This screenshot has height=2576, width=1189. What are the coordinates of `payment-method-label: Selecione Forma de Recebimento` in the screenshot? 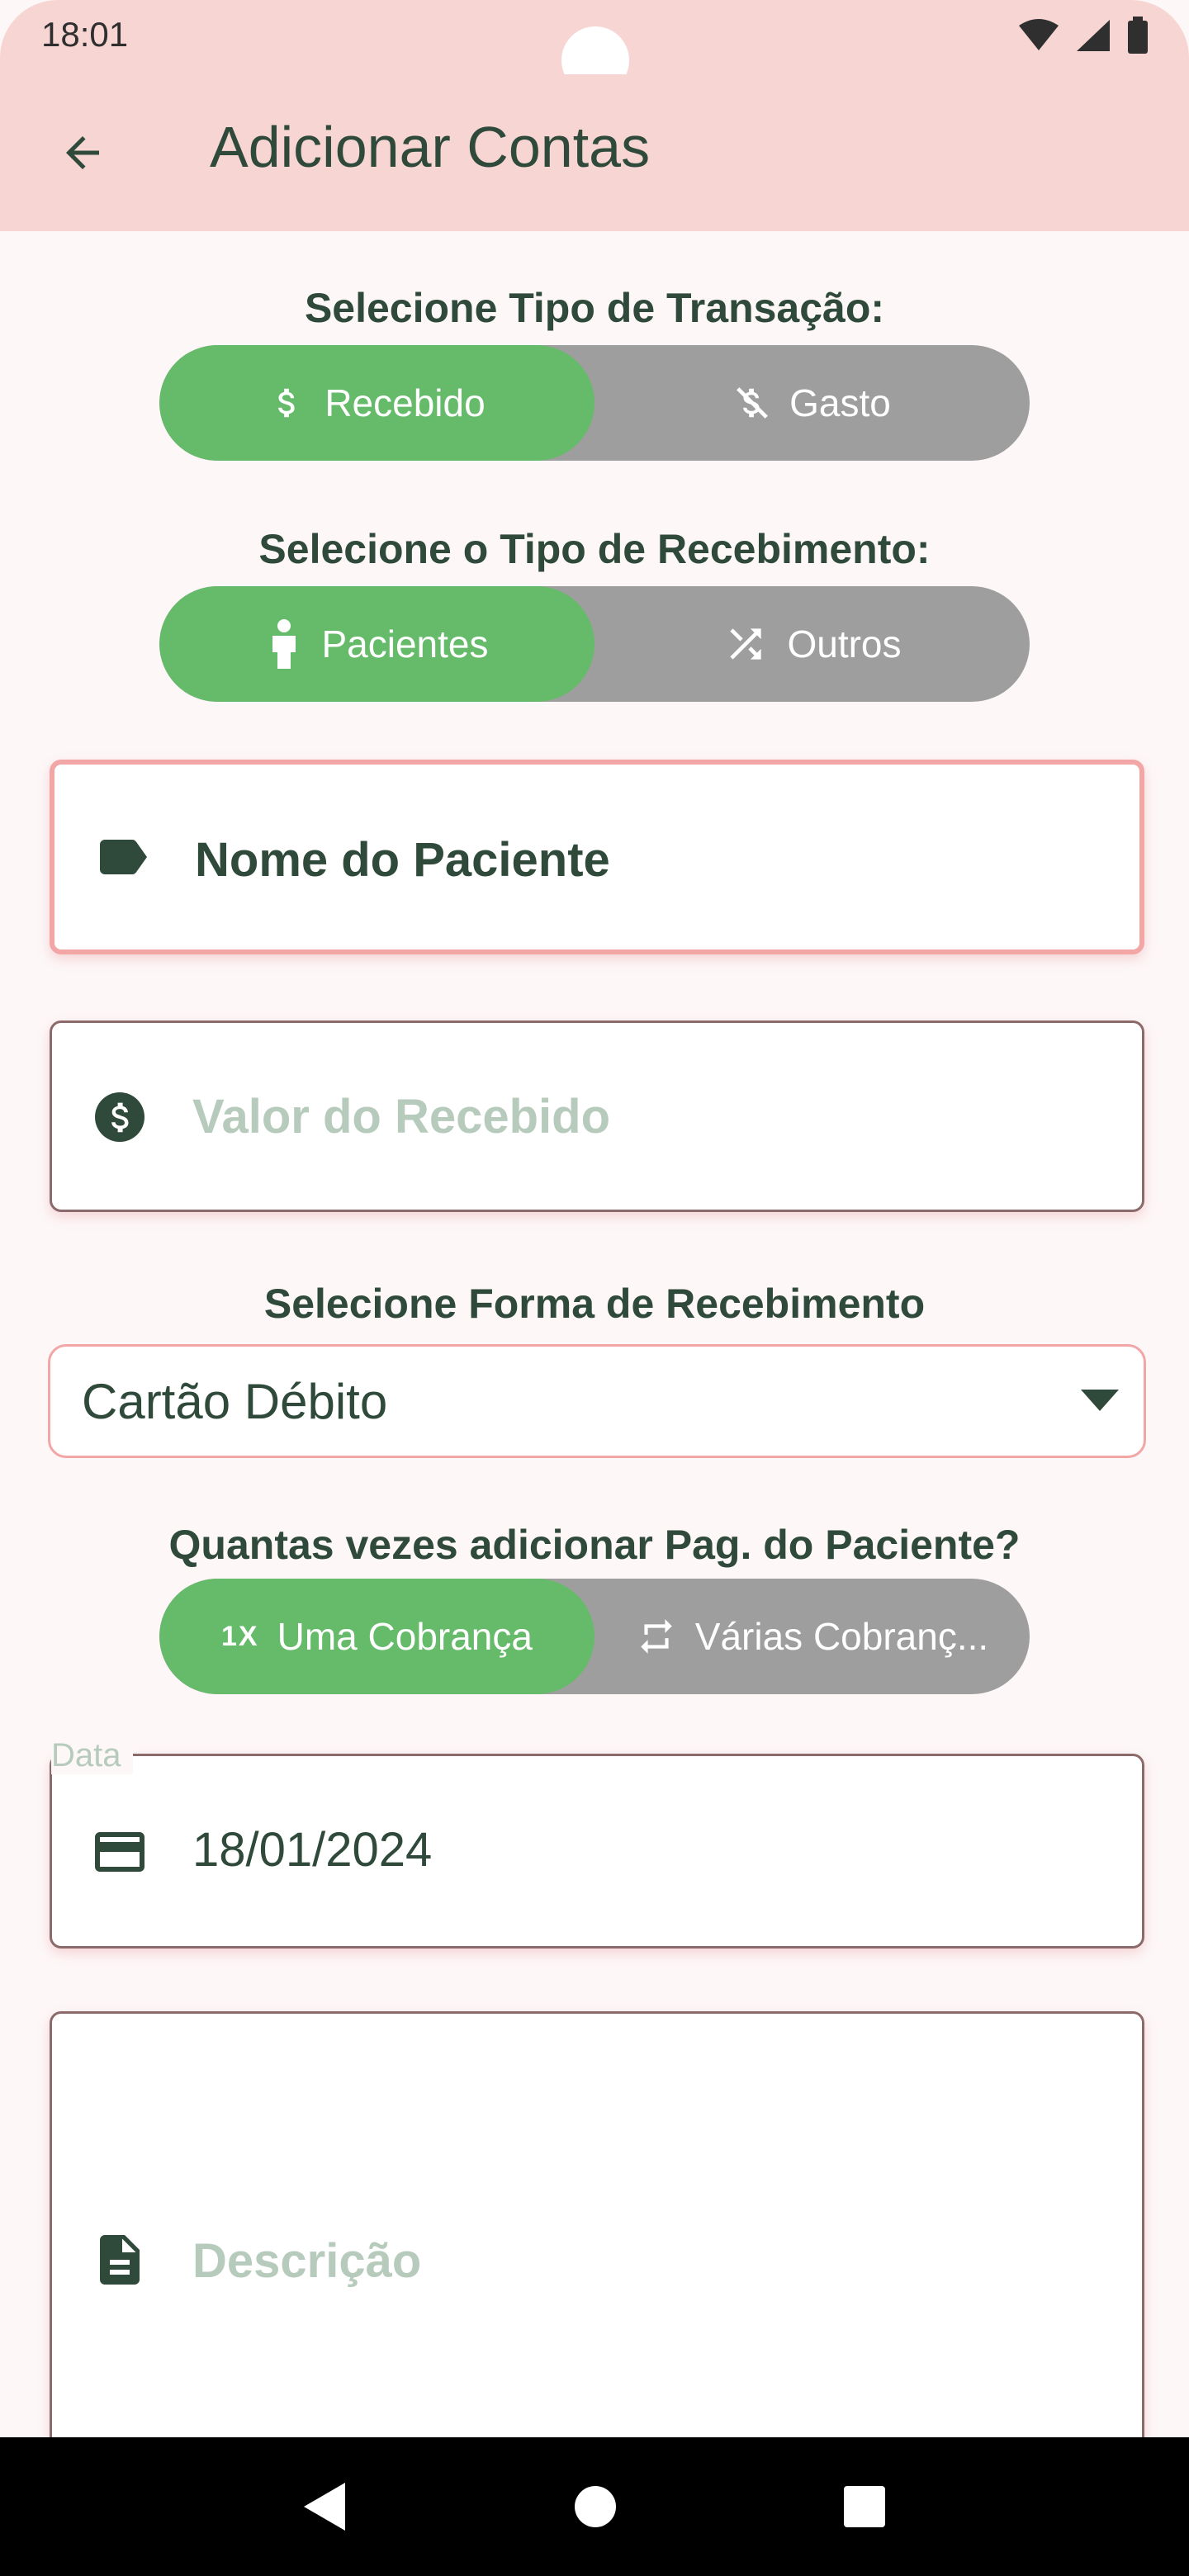 It's located at (594, 1304).